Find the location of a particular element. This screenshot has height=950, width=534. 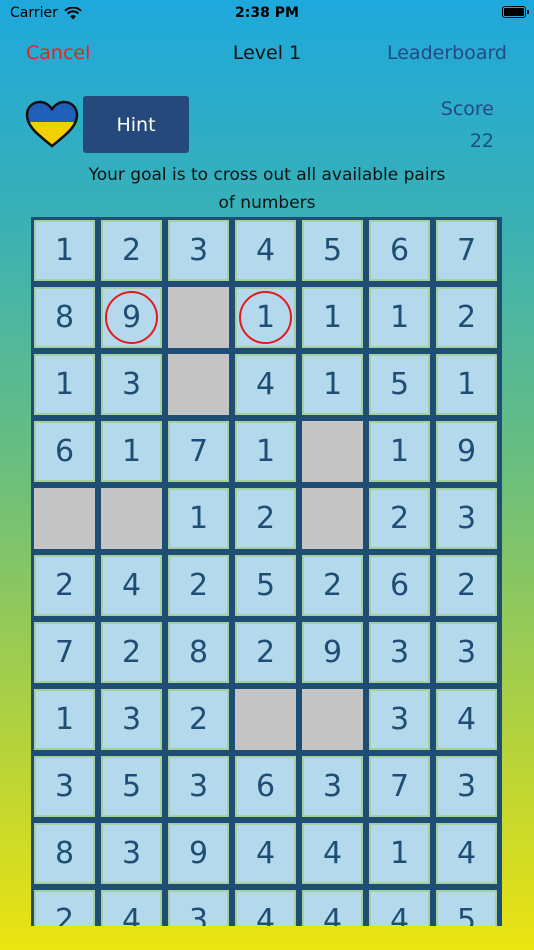

status-time: 2:38 PM is located at coordinates (267, 13).